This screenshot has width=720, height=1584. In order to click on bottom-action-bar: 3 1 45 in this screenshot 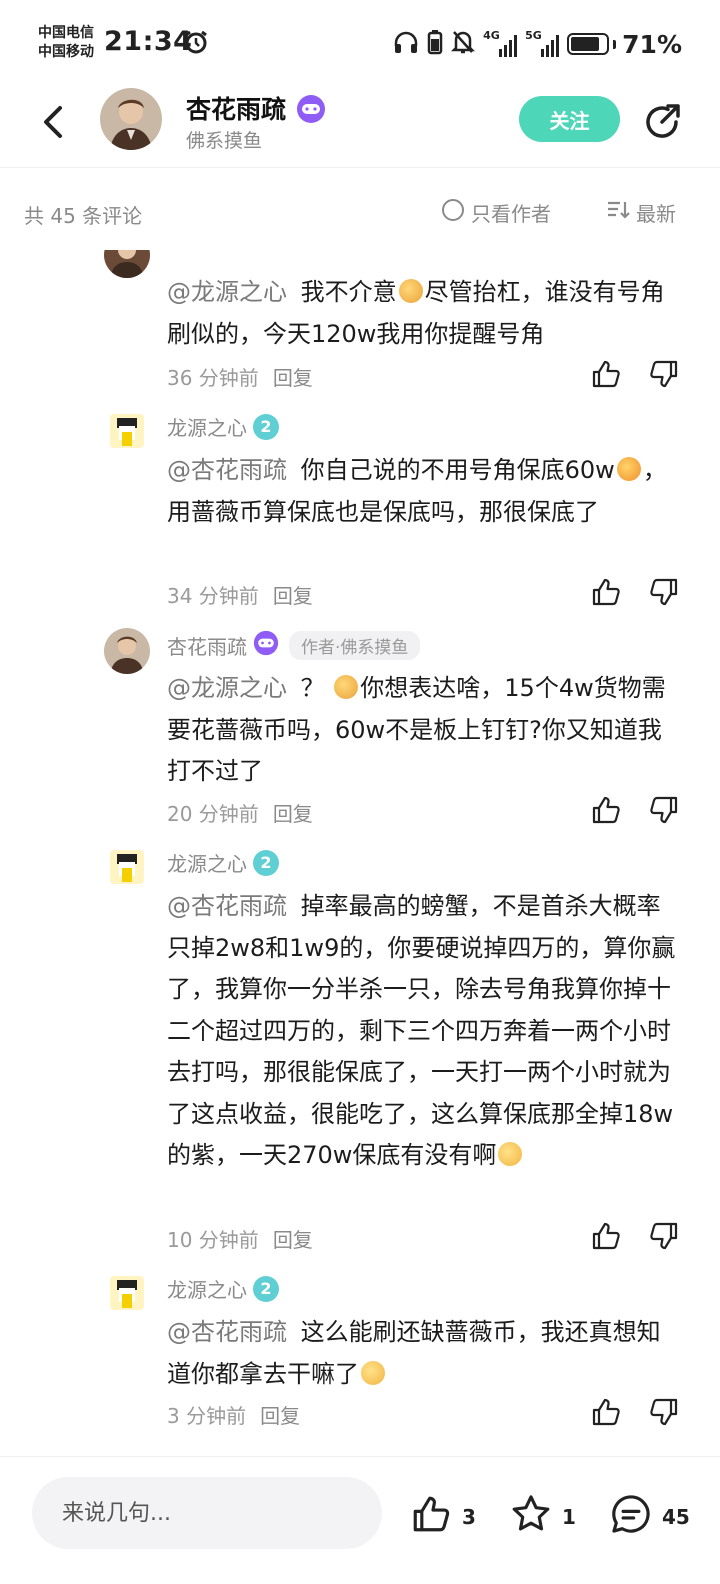, I will do `click(360, 1520)`.